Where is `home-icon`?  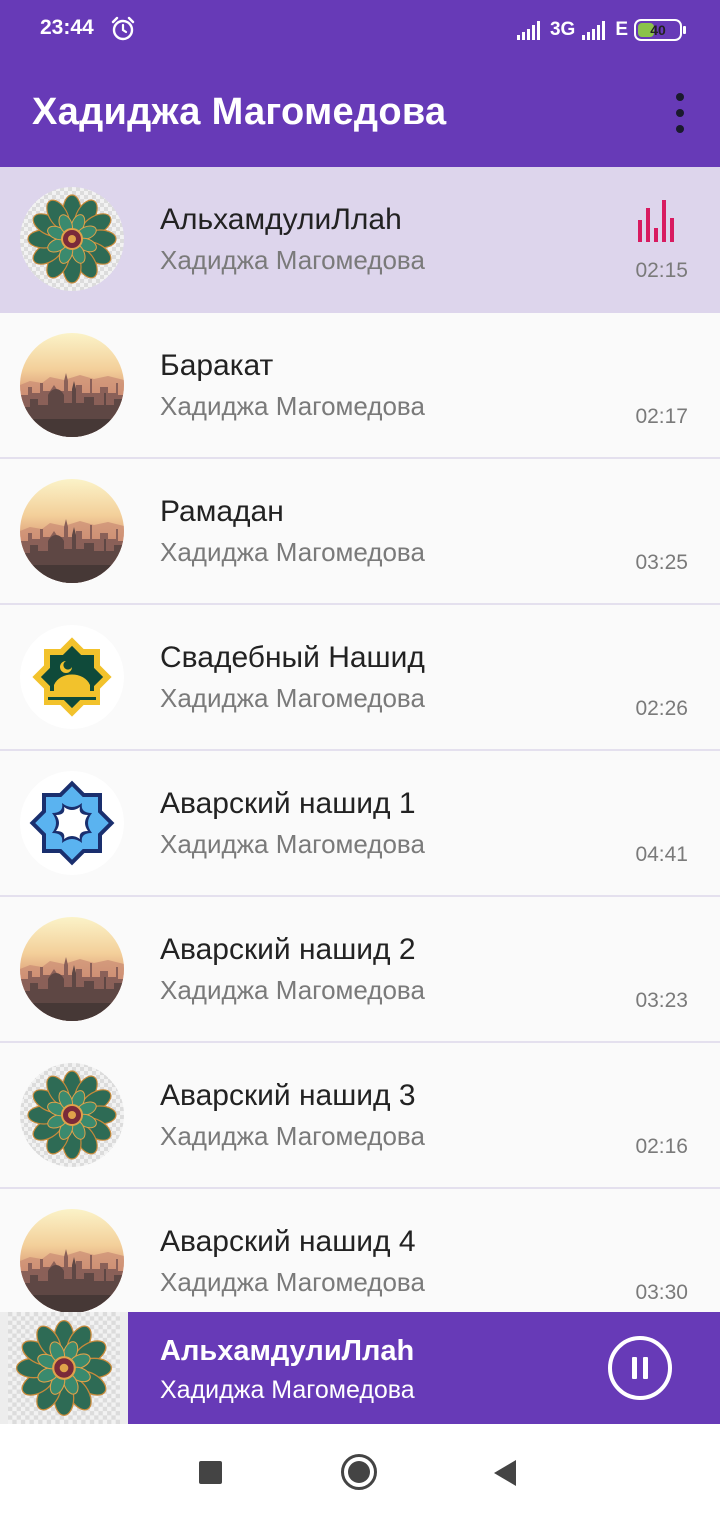 home-icon is located at coordinates (359, 1472).